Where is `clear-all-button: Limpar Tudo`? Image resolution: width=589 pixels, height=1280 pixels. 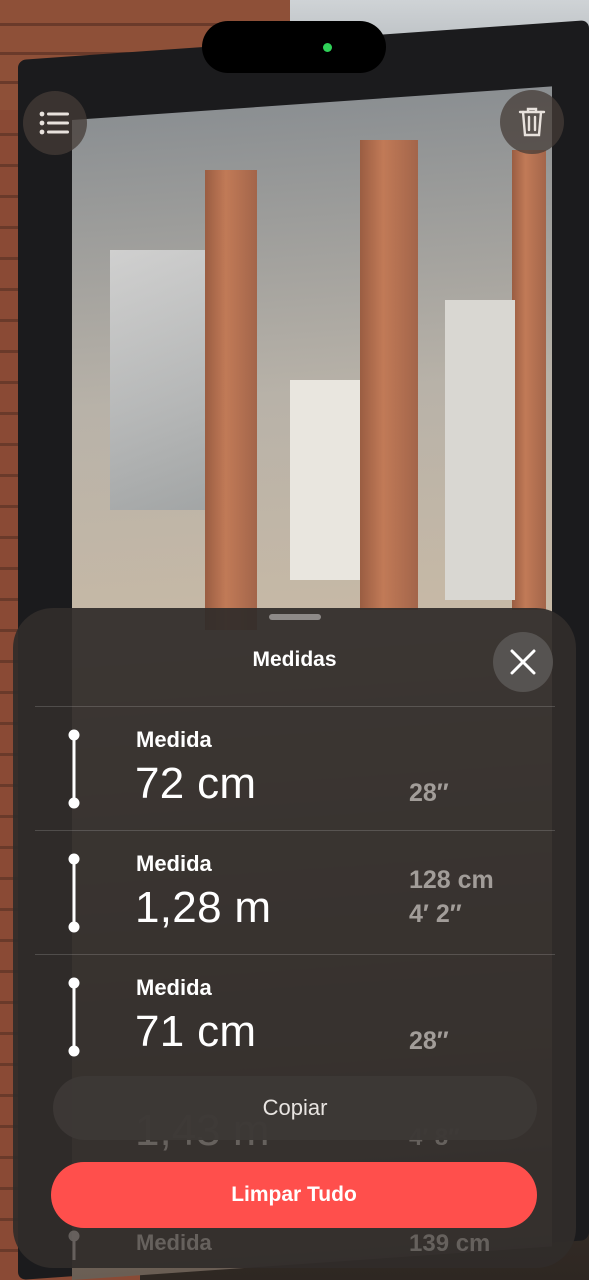
clear-all-button: Limpar Tudo is located at coordinates (294, 1195).